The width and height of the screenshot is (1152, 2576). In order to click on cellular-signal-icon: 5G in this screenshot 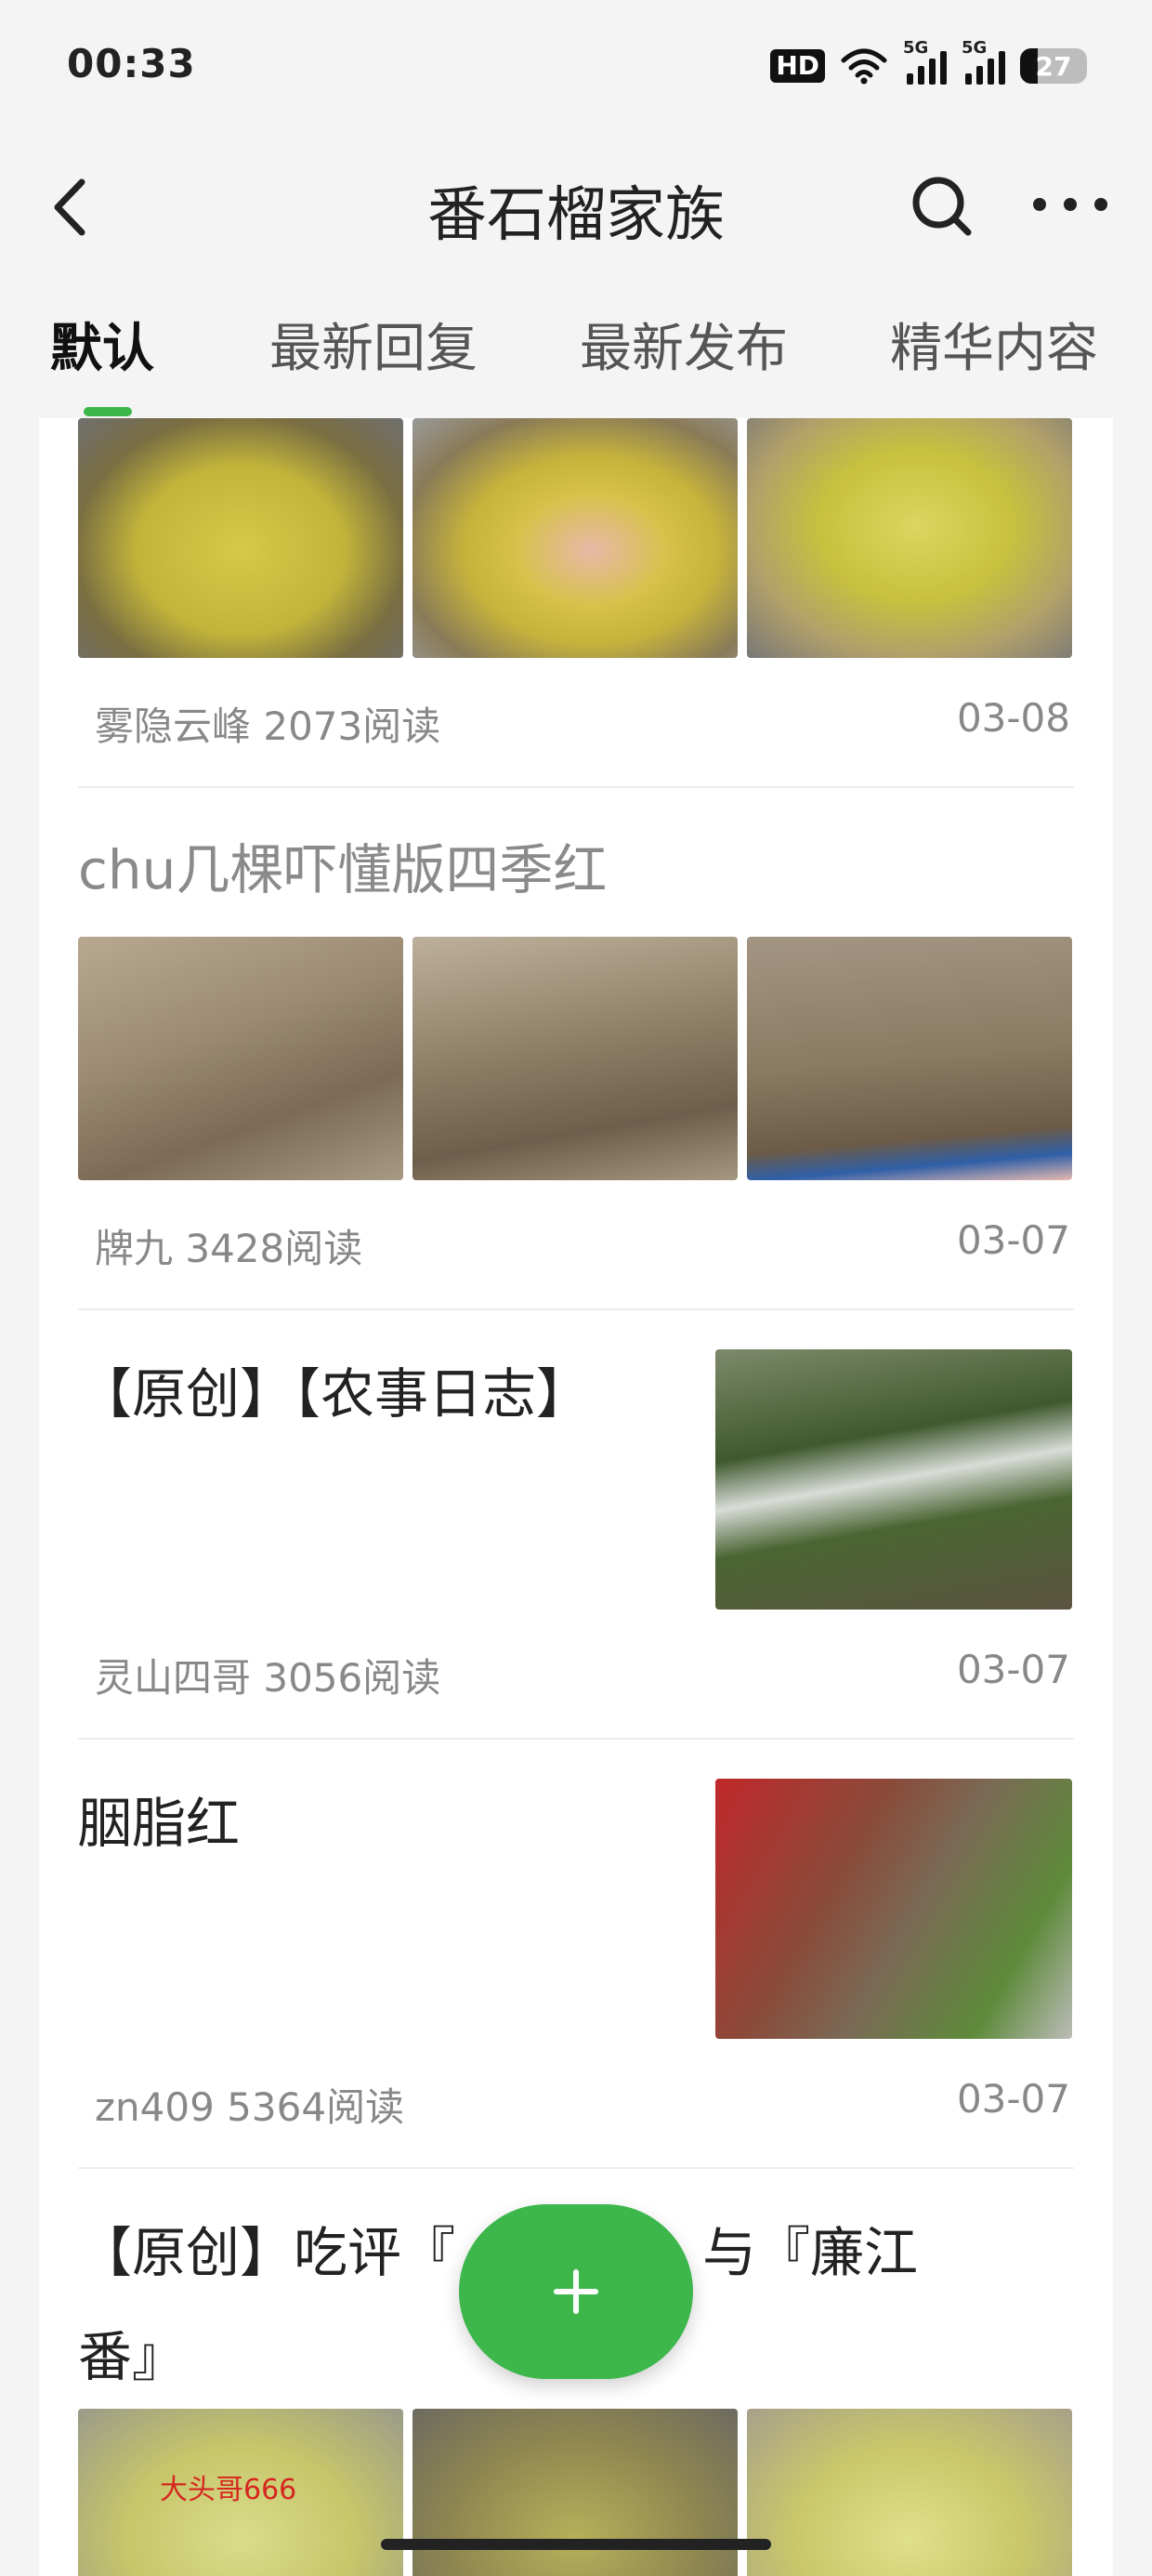, I will do `click(925, 61)`.